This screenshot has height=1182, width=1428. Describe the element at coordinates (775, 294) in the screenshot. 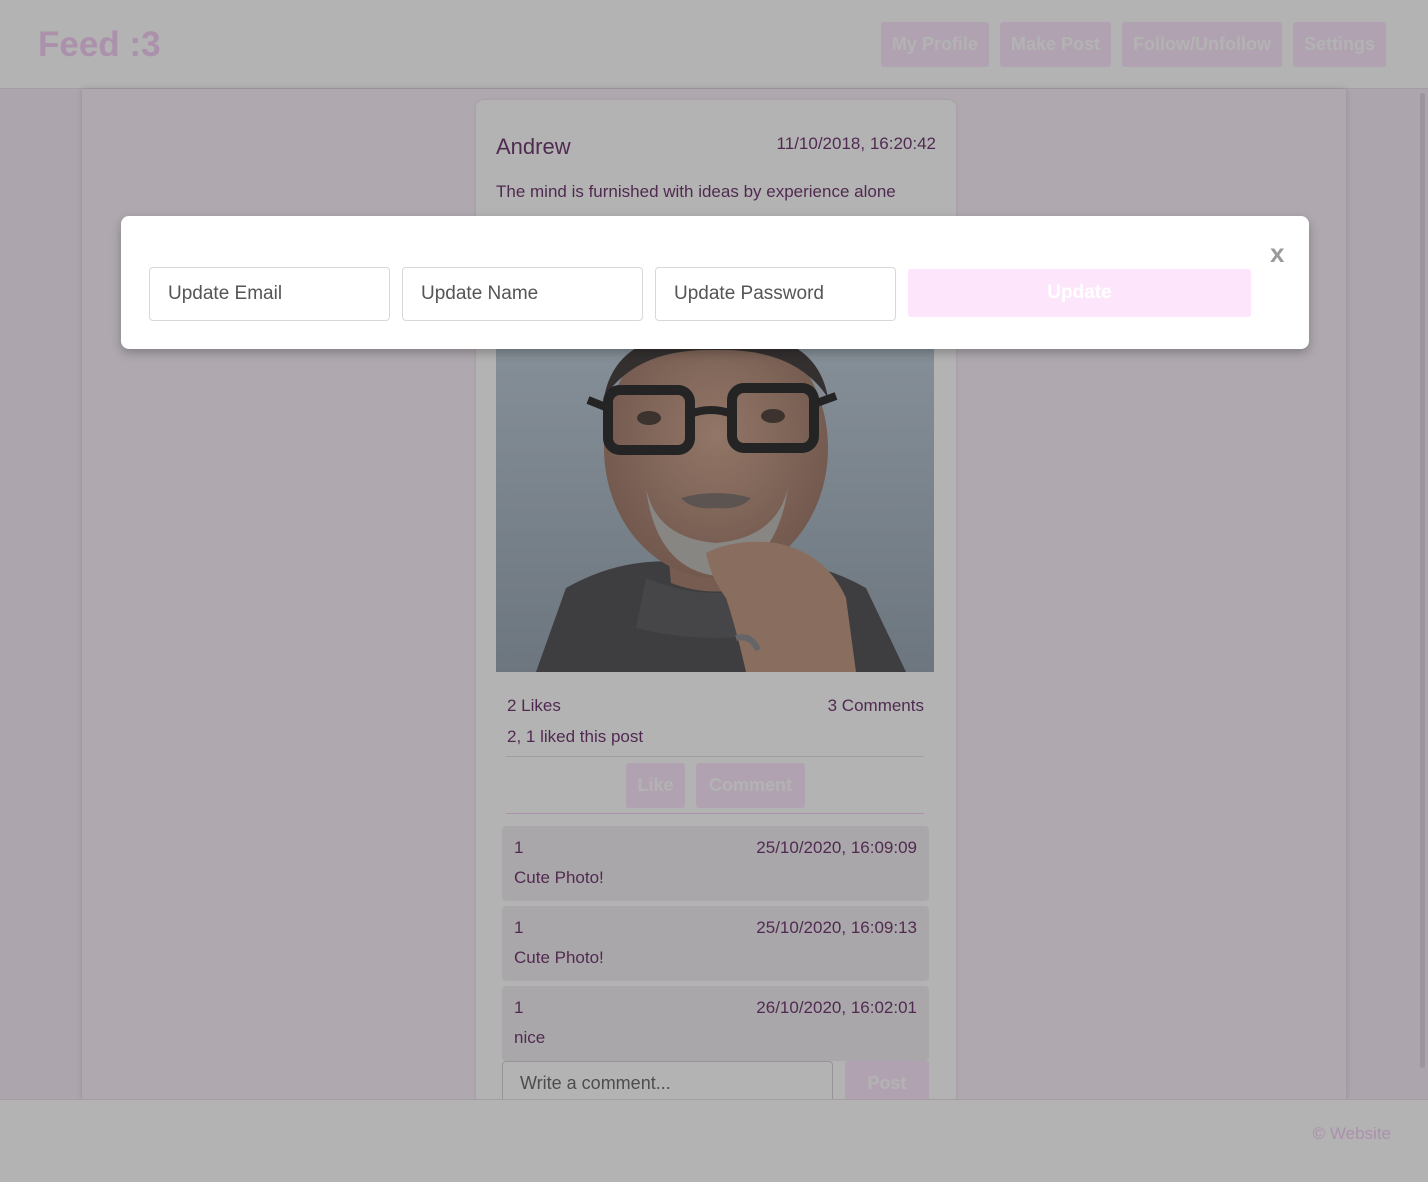

I see `update-password-field` at that location.